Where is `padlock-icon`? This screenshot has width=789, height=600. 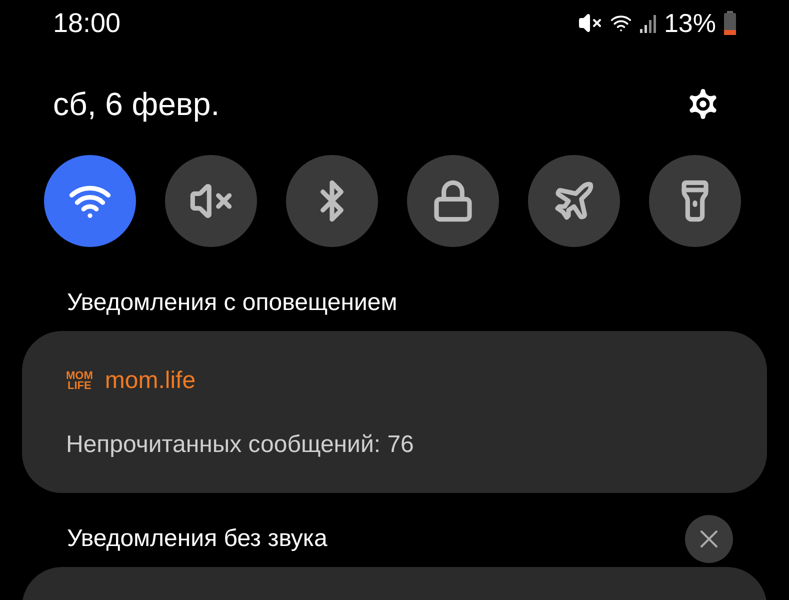 padlock-icon is located at coordinates (453, 201).